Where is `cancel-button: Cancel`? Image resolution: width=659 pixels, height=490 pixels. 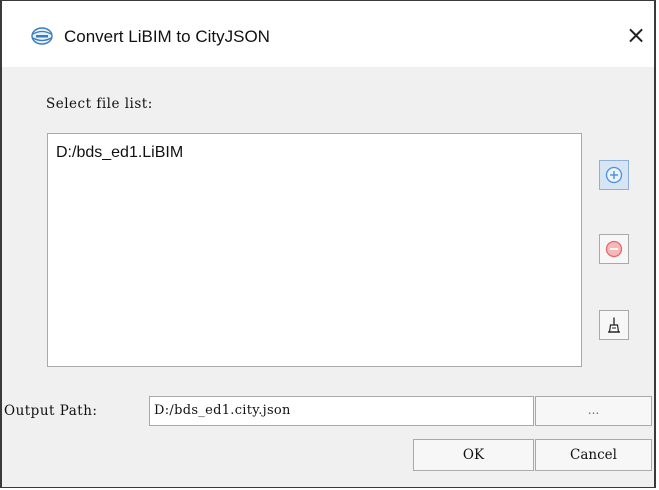 cancel-button: Cancel is located at coordinates (593, 455).